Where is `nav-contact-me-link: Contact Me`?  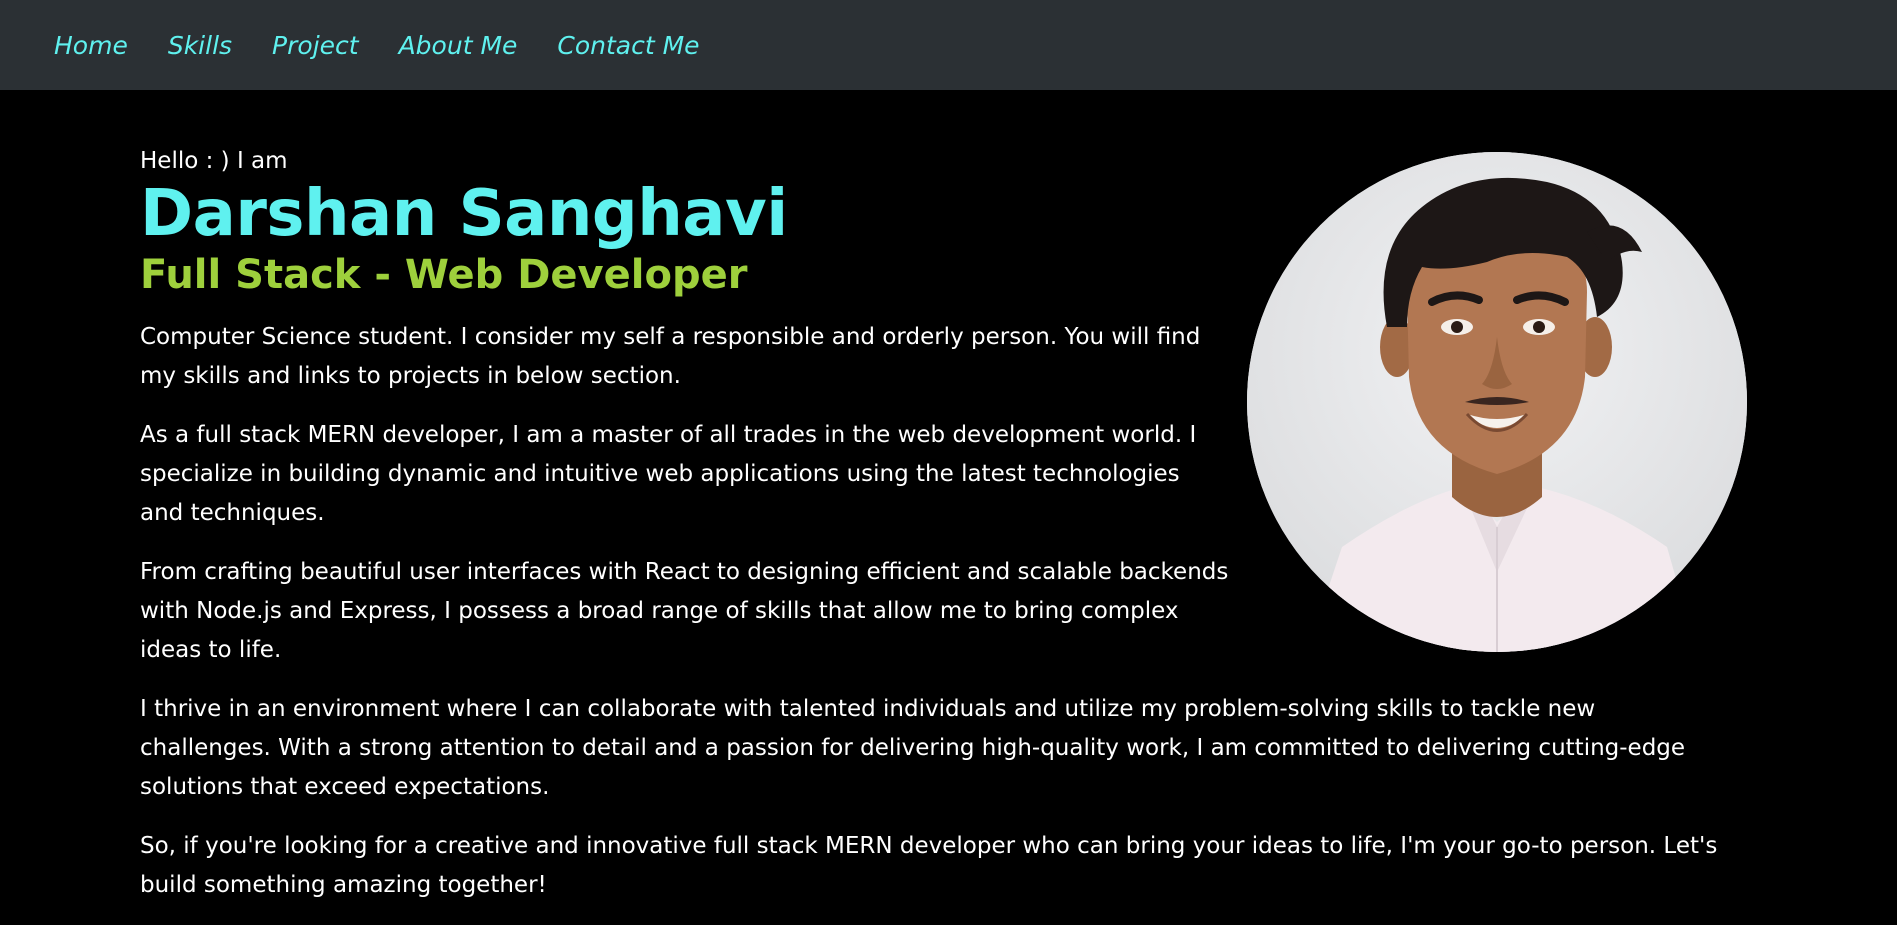
nav-contact-me-link: Contact Me is located at coordinates (628, 45).